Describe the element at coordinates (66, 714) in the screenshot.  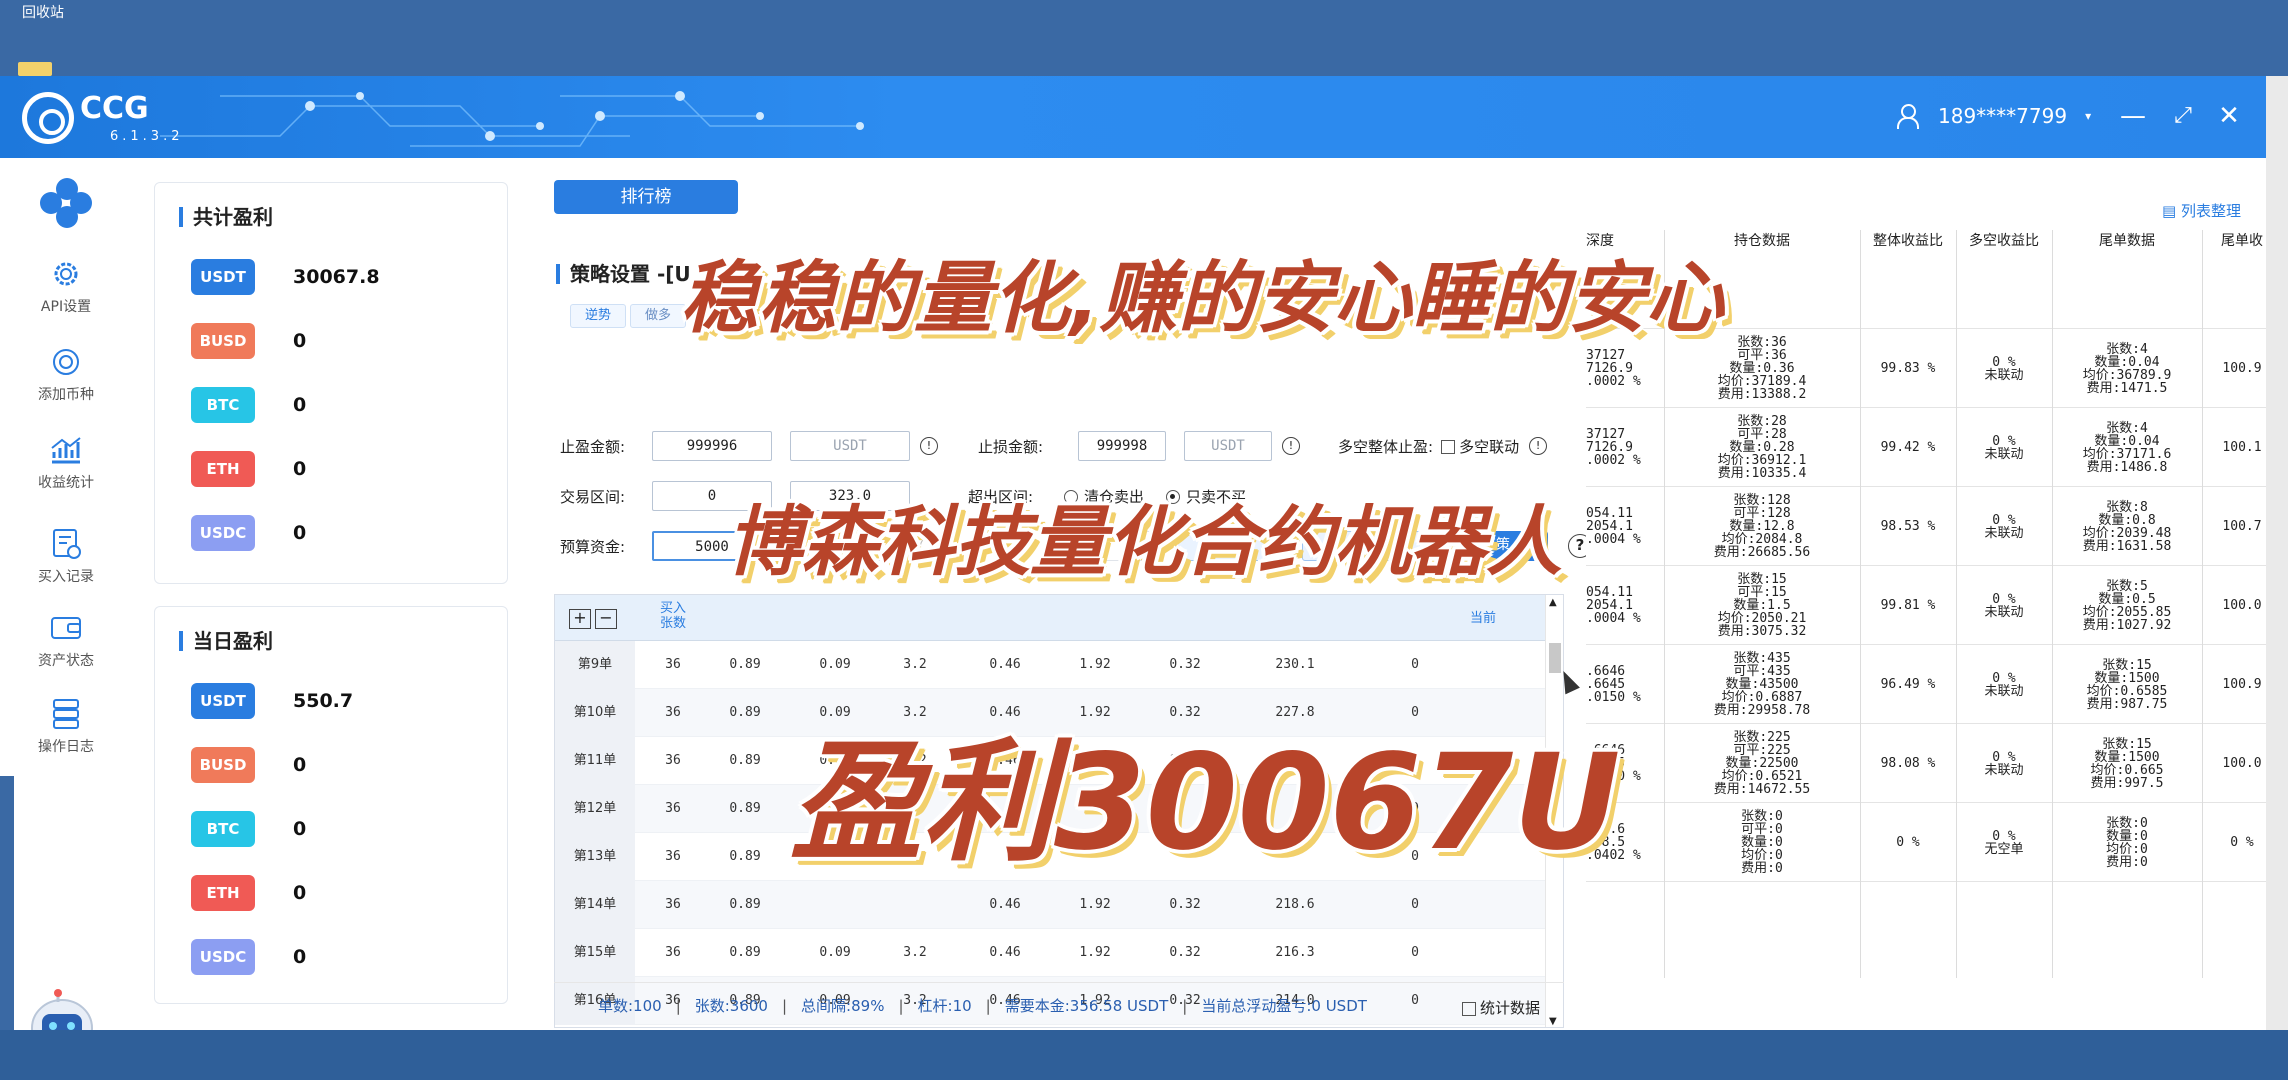
I see `log-icon` at that location.